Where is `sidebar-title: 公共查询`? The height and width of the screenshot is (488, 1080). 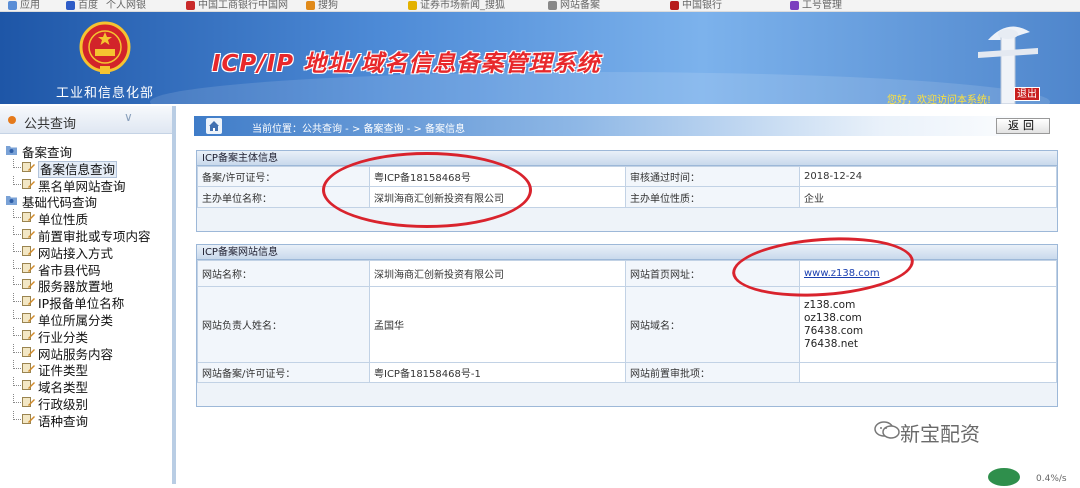 sidebar-title: 公共查询 is located at coordinates (50, 124).